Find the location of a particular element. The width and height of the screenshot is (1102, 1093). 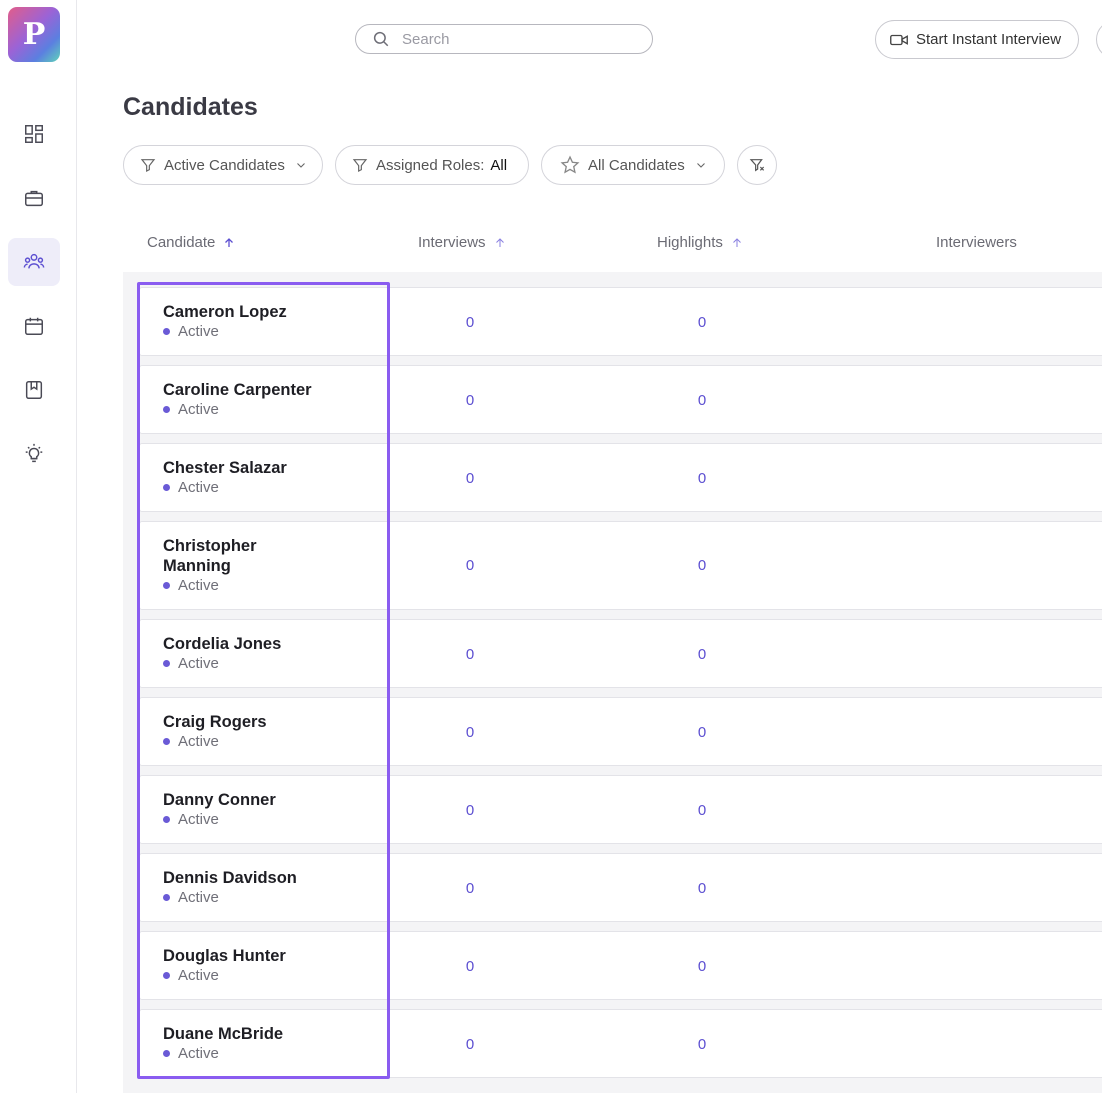

all-candidates-filter: All Candidates is located at coordinates (633, 165).